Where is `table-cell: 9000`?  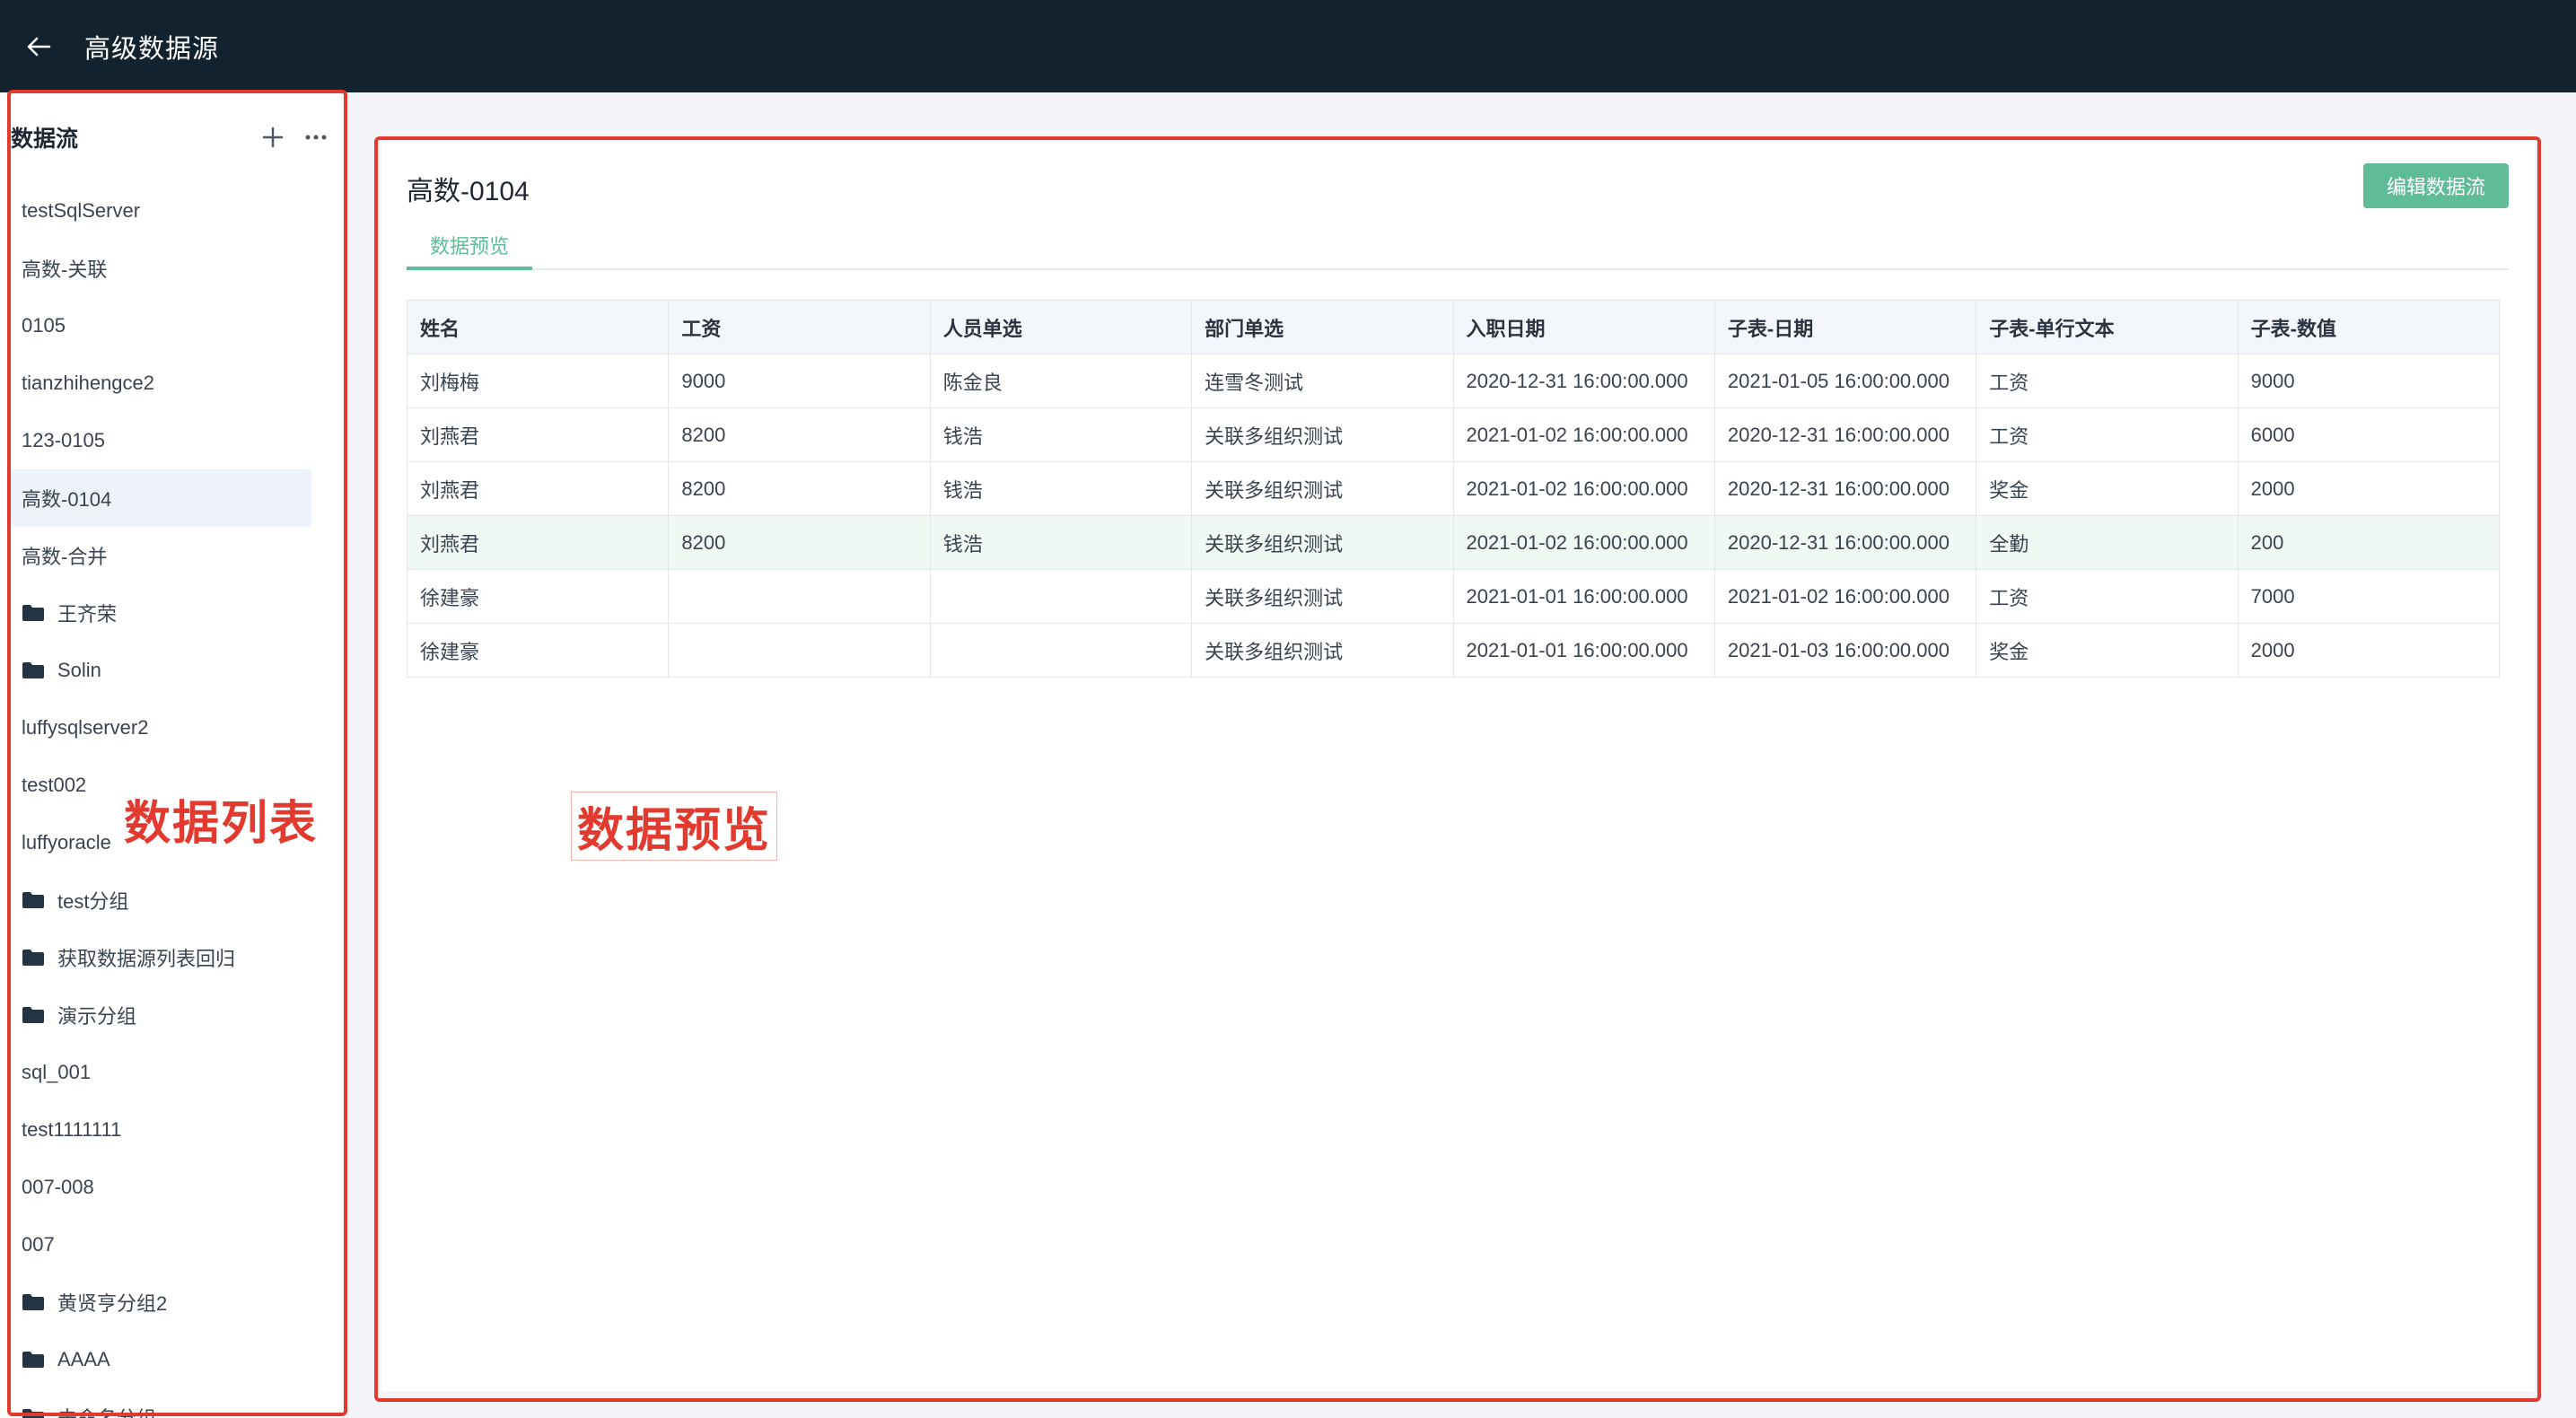 table-cell: 9000 is located at coordinates (2369, 381).